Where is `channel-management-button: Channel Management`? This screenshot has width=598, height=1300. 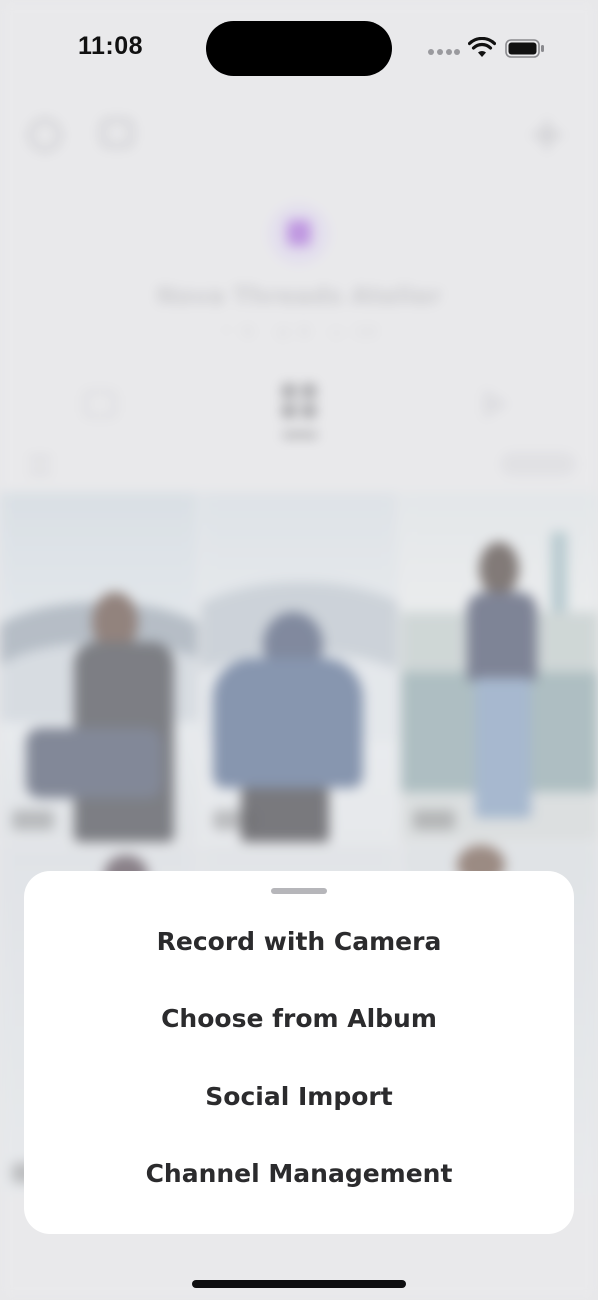
channel-management-button: Channel Management is located at coordinates (299, 1174).